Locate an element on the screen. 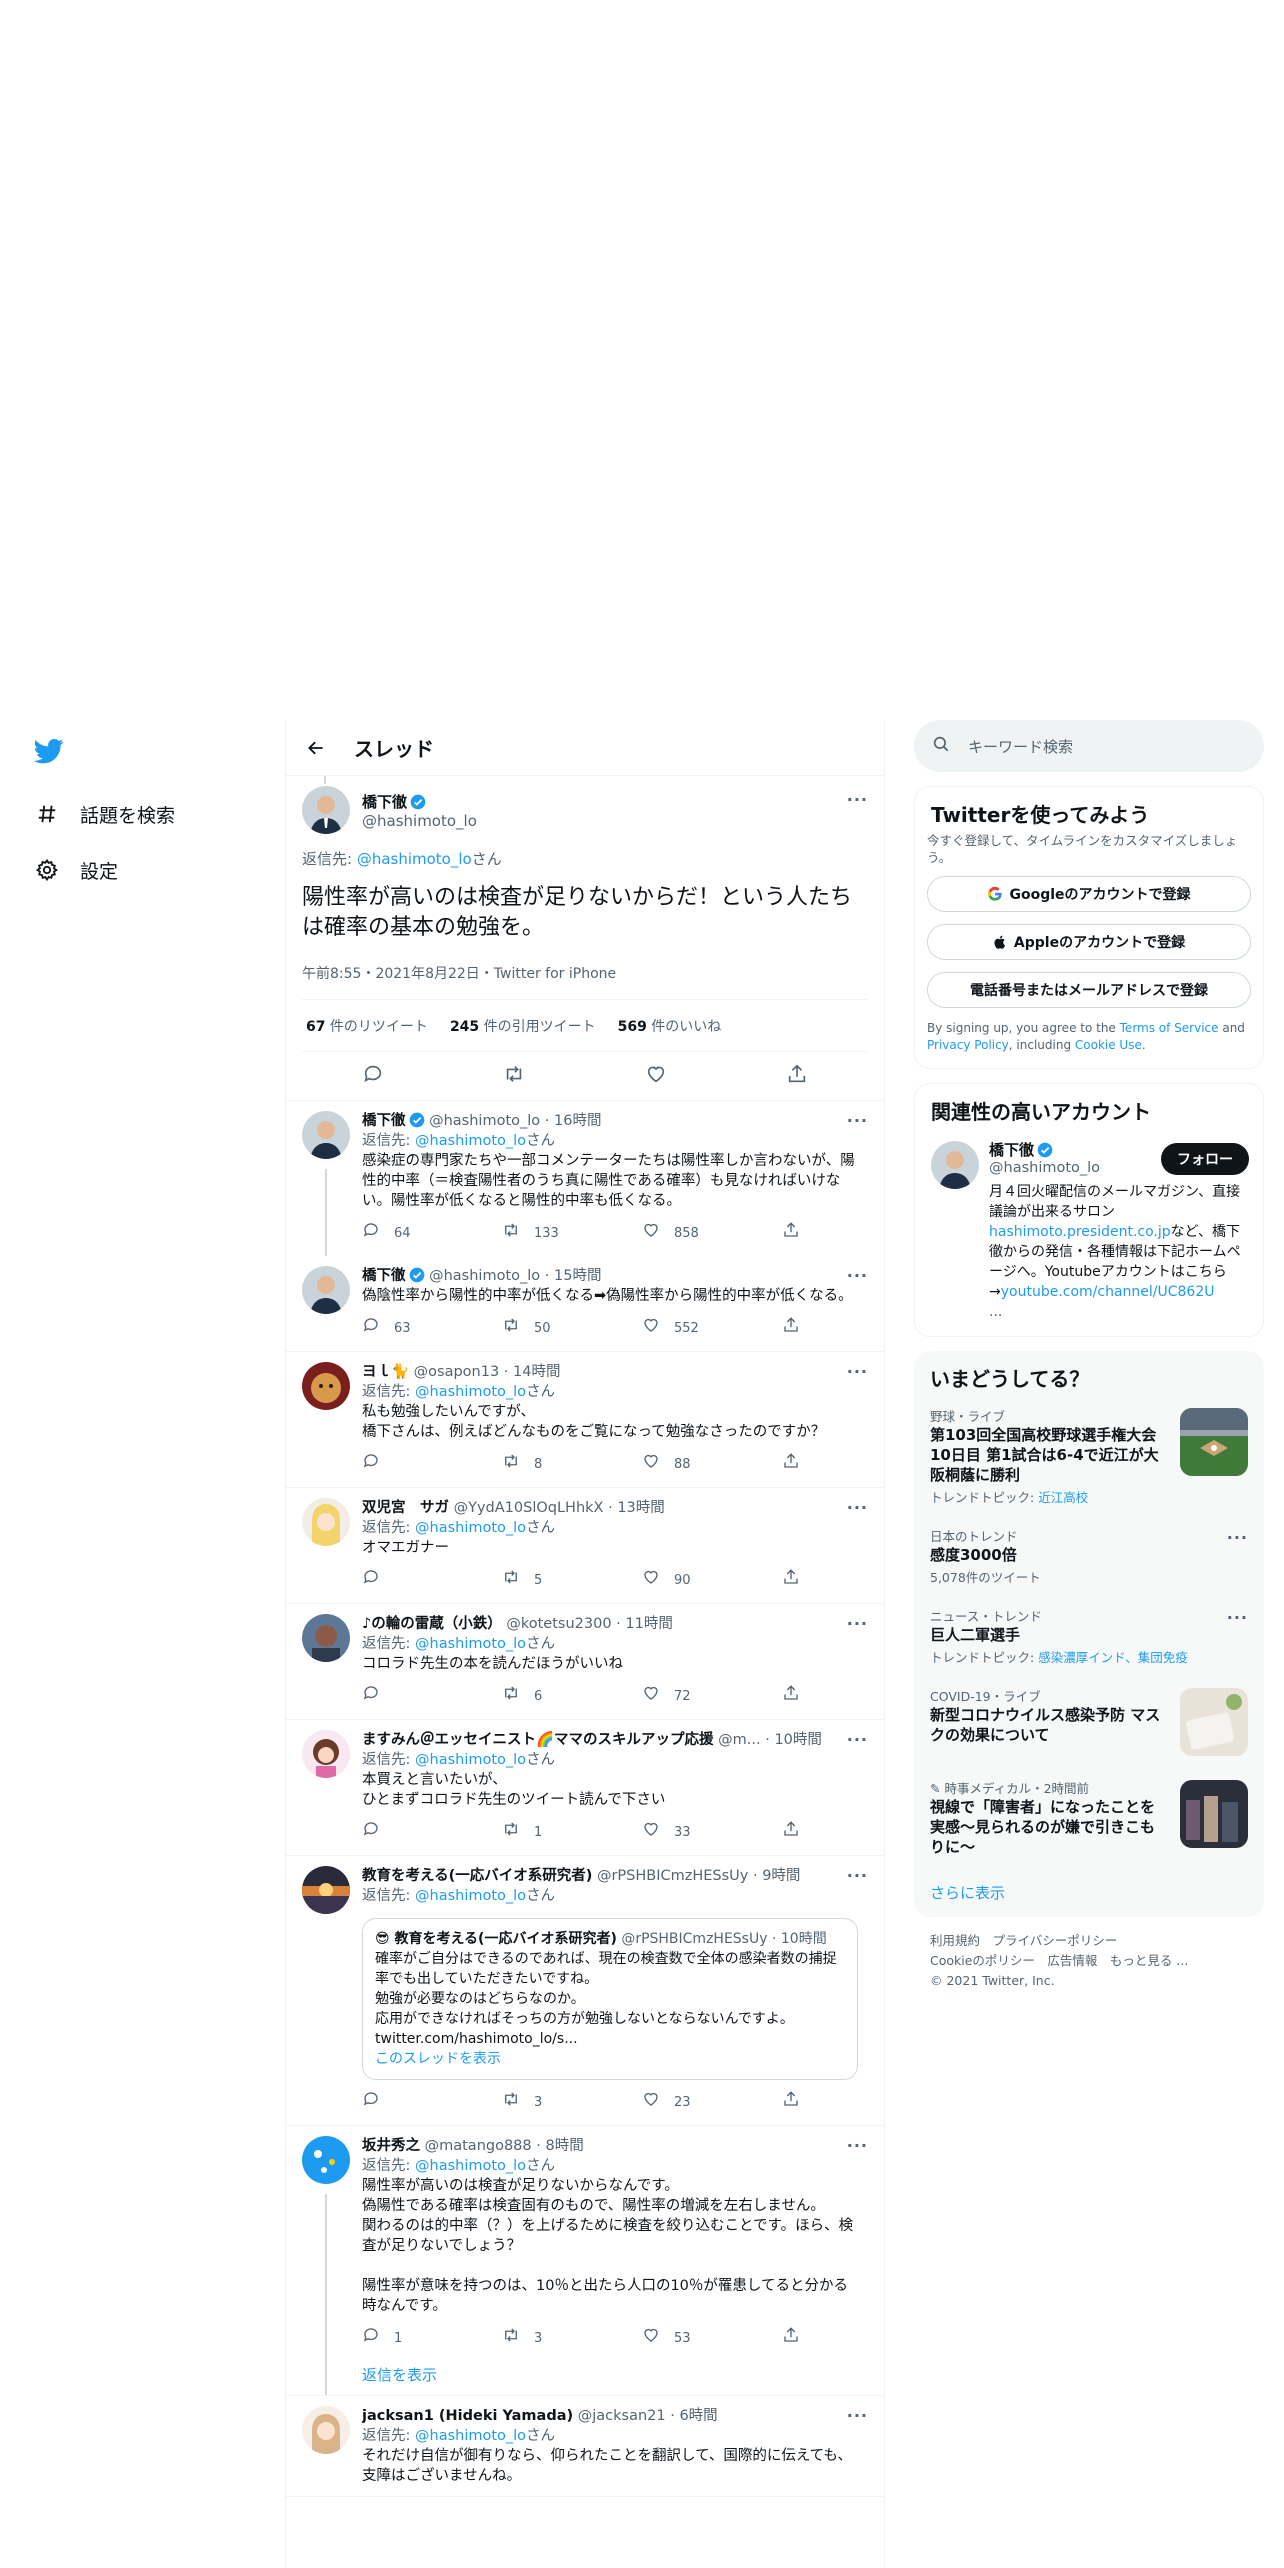  author-handle: @jacksan21 is located at coordinates (622, 2416).